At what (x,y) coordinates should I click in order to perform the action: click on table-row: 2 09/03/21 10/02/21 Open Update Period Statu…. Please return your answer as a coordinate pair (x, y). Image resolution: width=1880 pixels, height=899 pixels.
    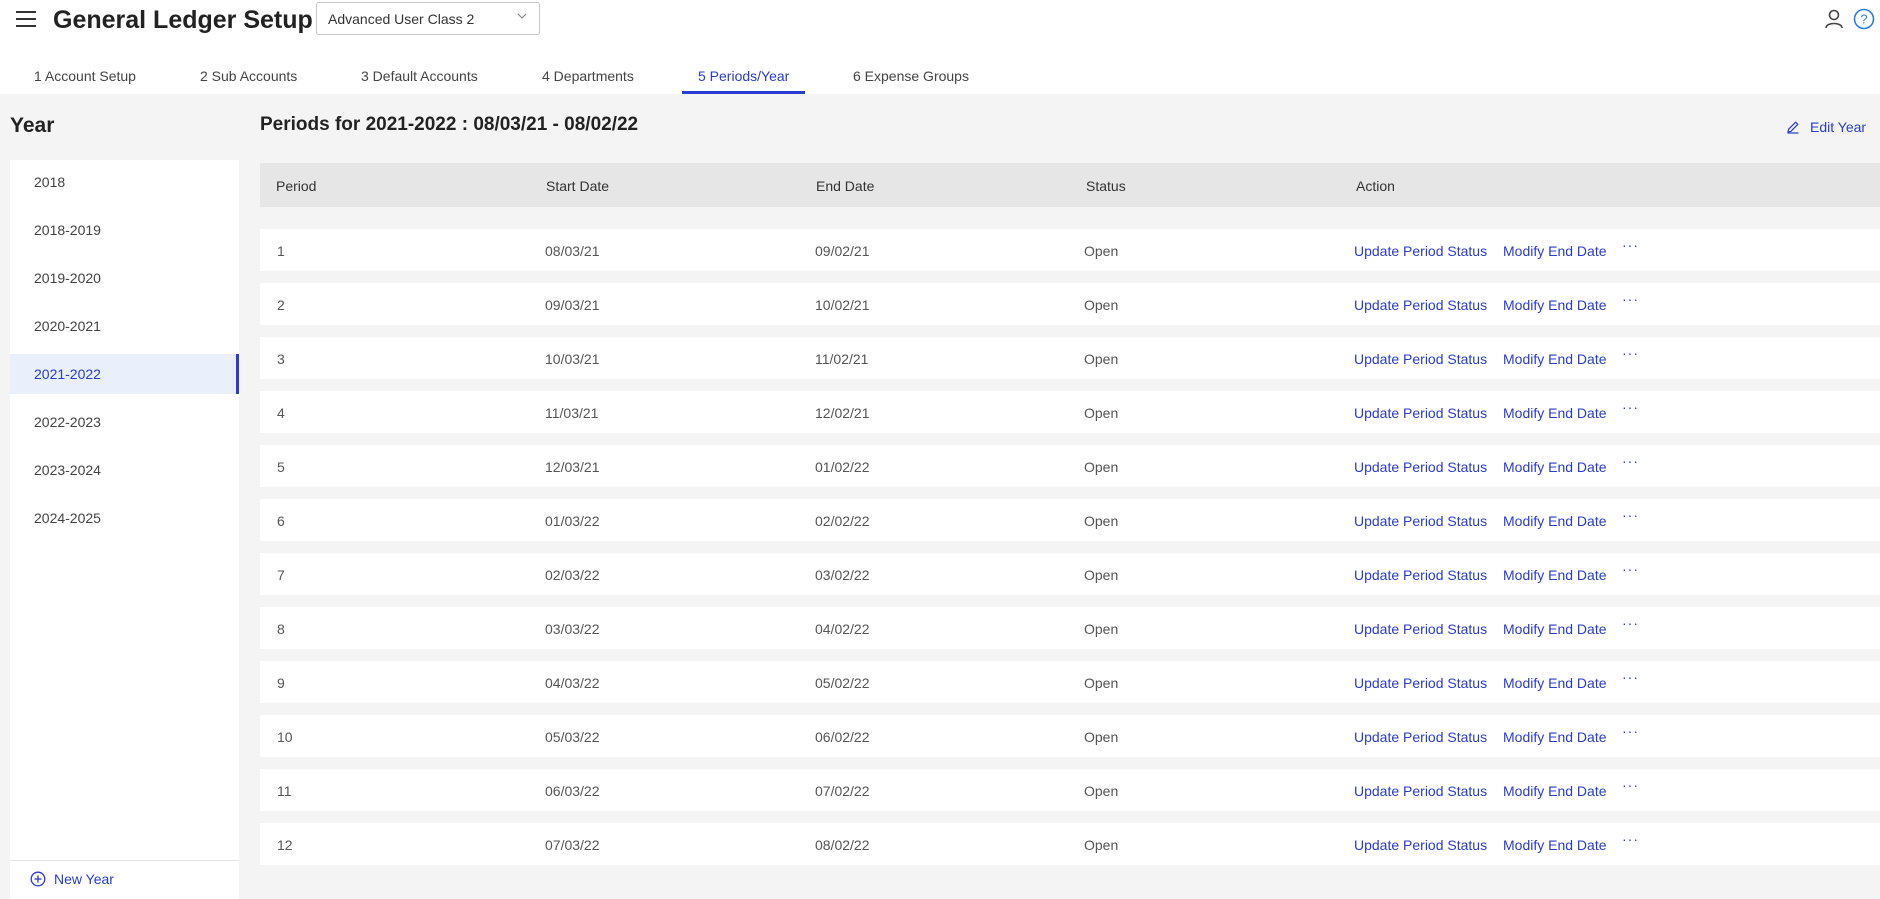
    Looking at the image, I should click on (1070, 304).